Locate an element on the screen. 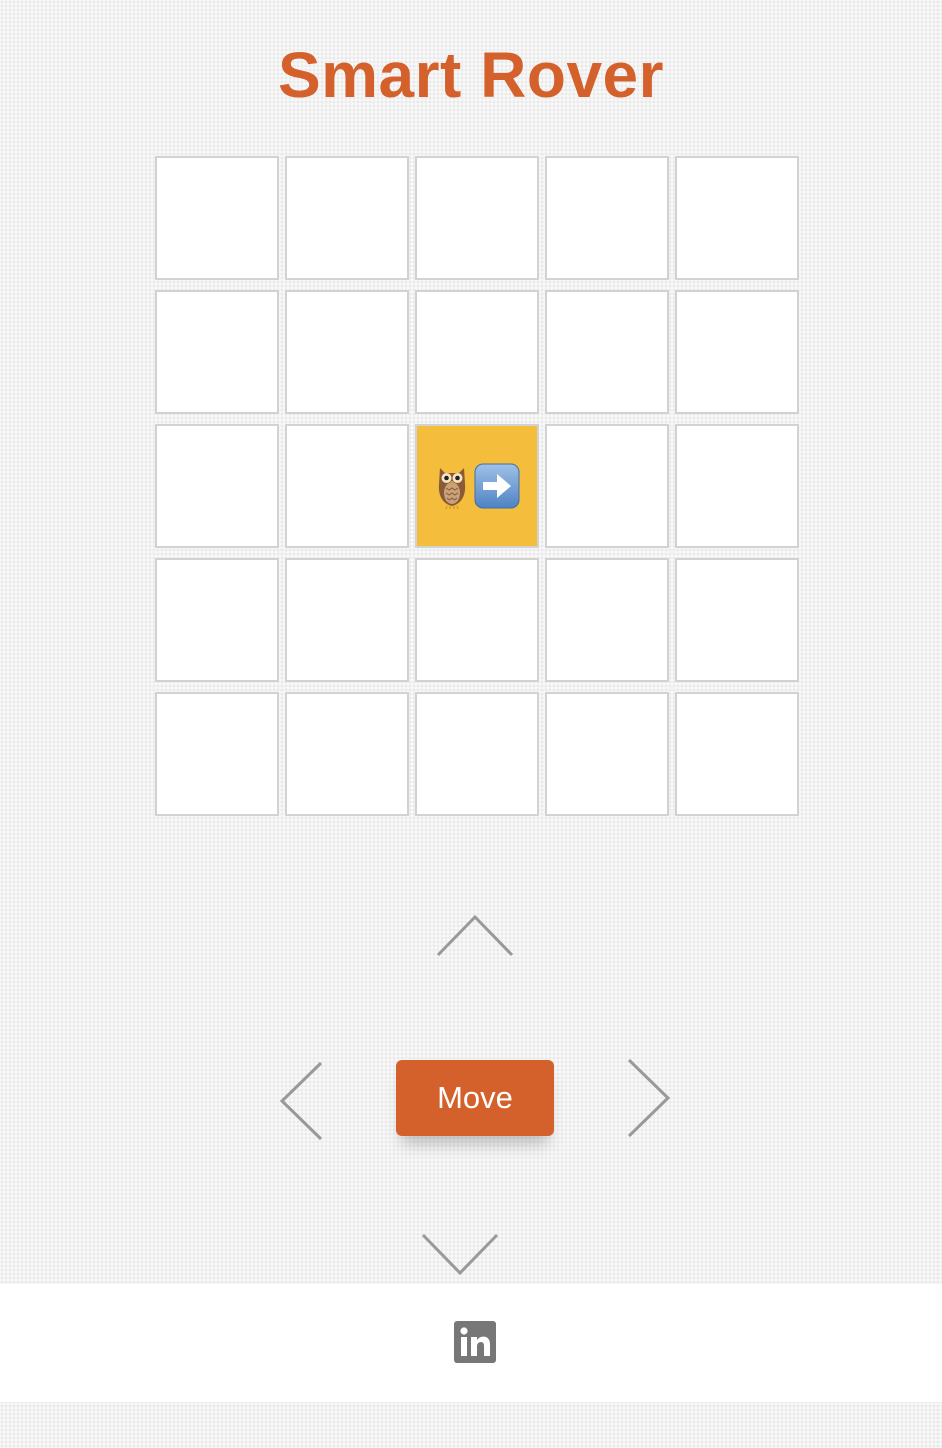 This screenshot has height=1448, width=942. right-arrow-button is located at coordinates (649, 1098).